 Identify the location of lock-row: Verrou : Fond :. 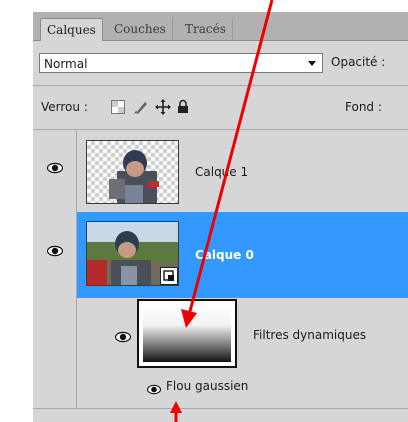
(220, 108).